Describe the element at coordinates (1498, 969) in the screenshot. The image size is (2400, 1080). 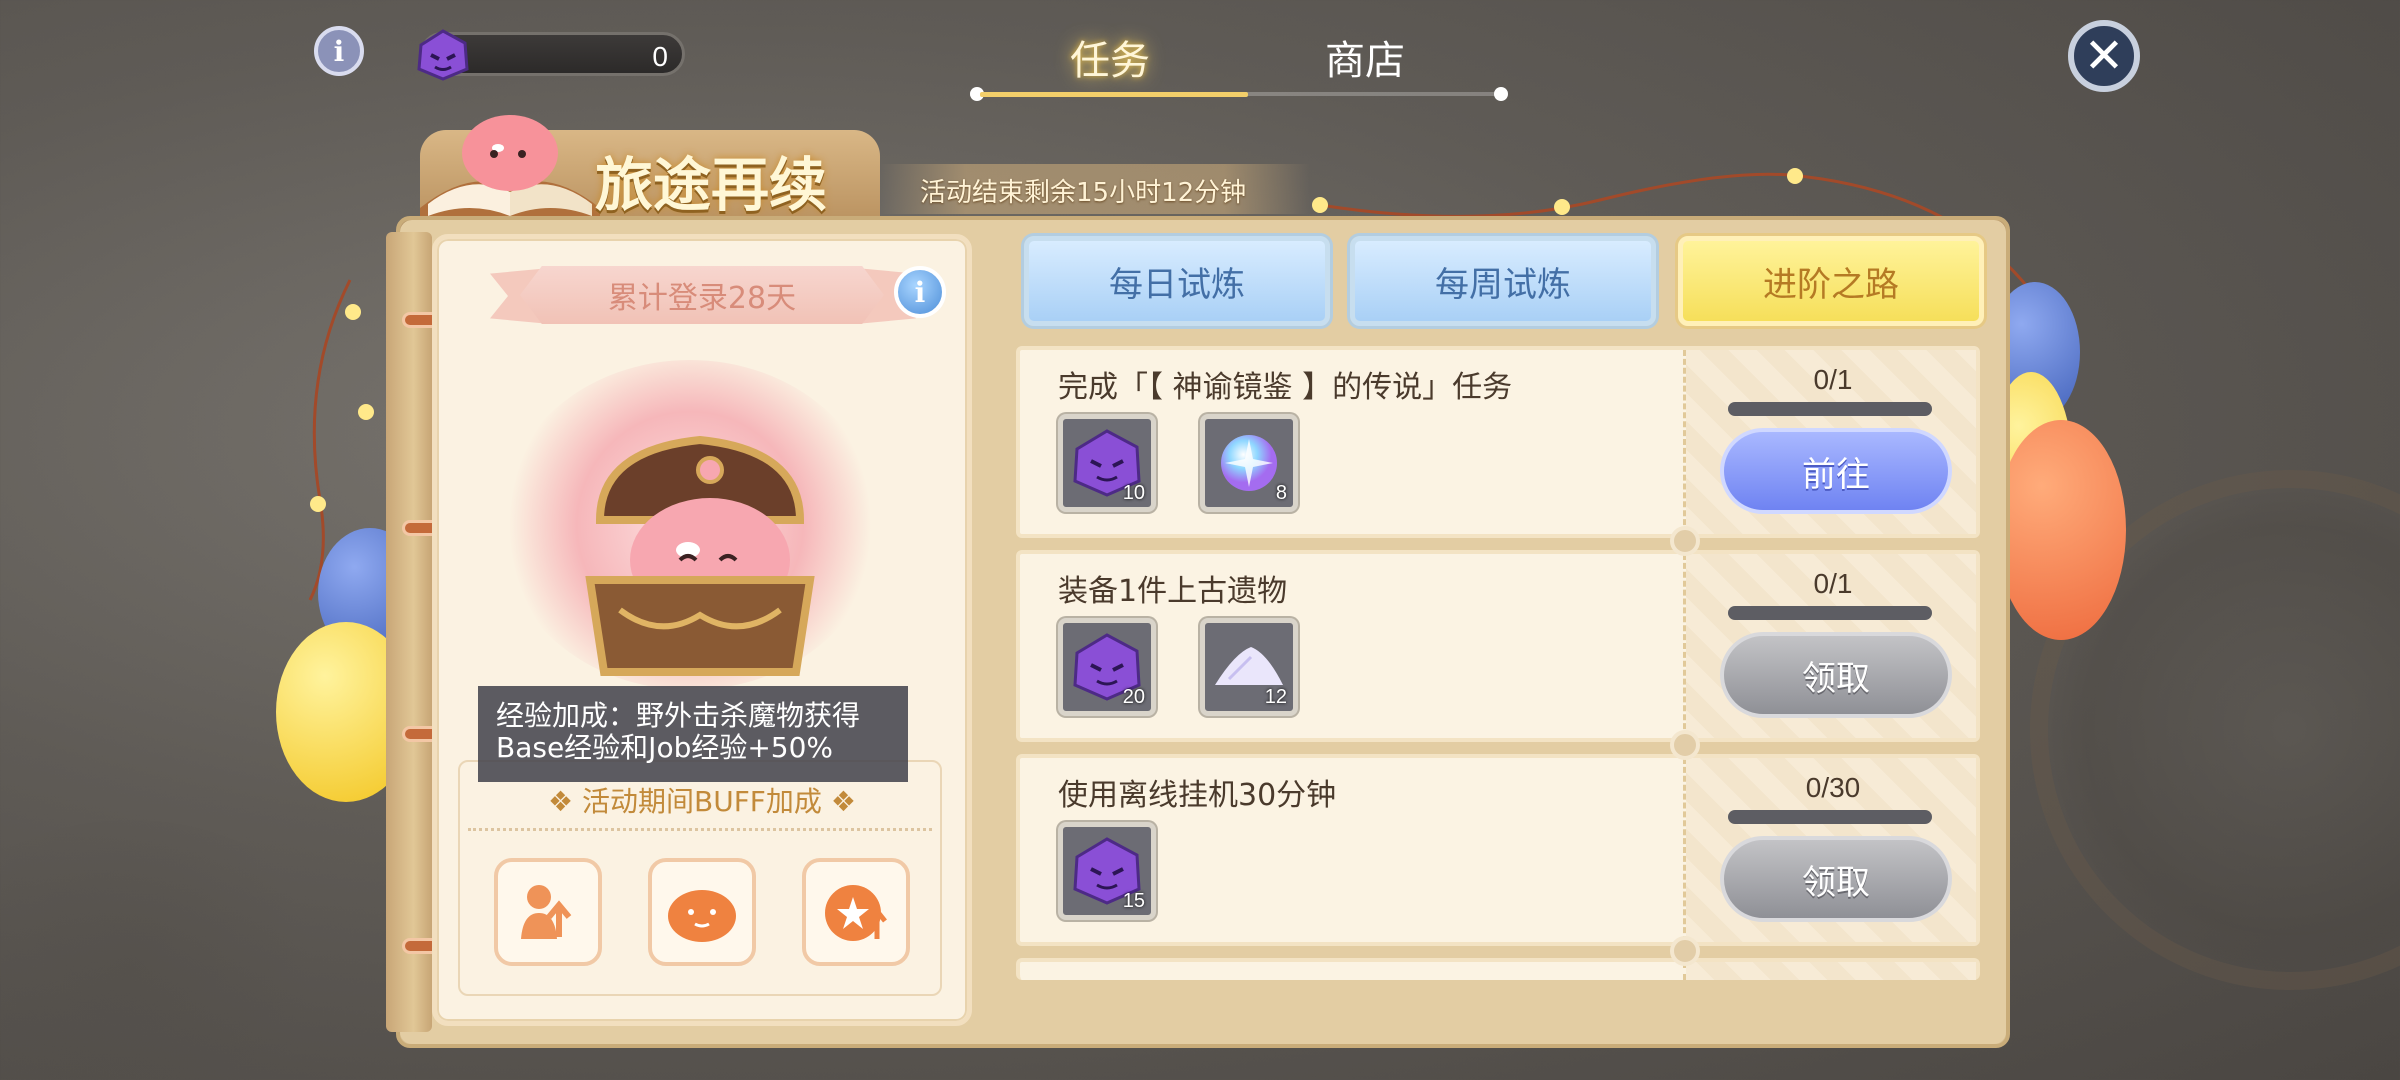
I see `task-row-partial` at that location.